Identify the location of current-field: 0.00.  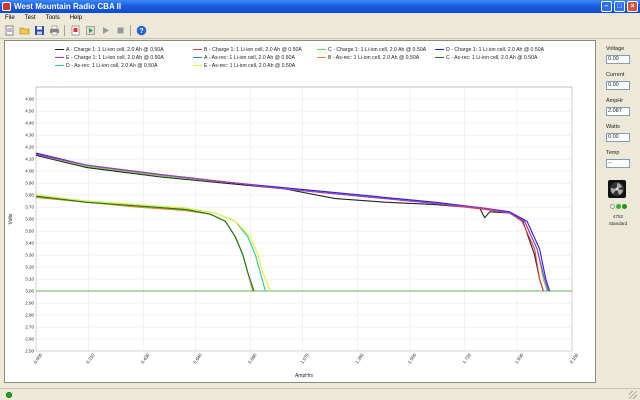
(618, 85).